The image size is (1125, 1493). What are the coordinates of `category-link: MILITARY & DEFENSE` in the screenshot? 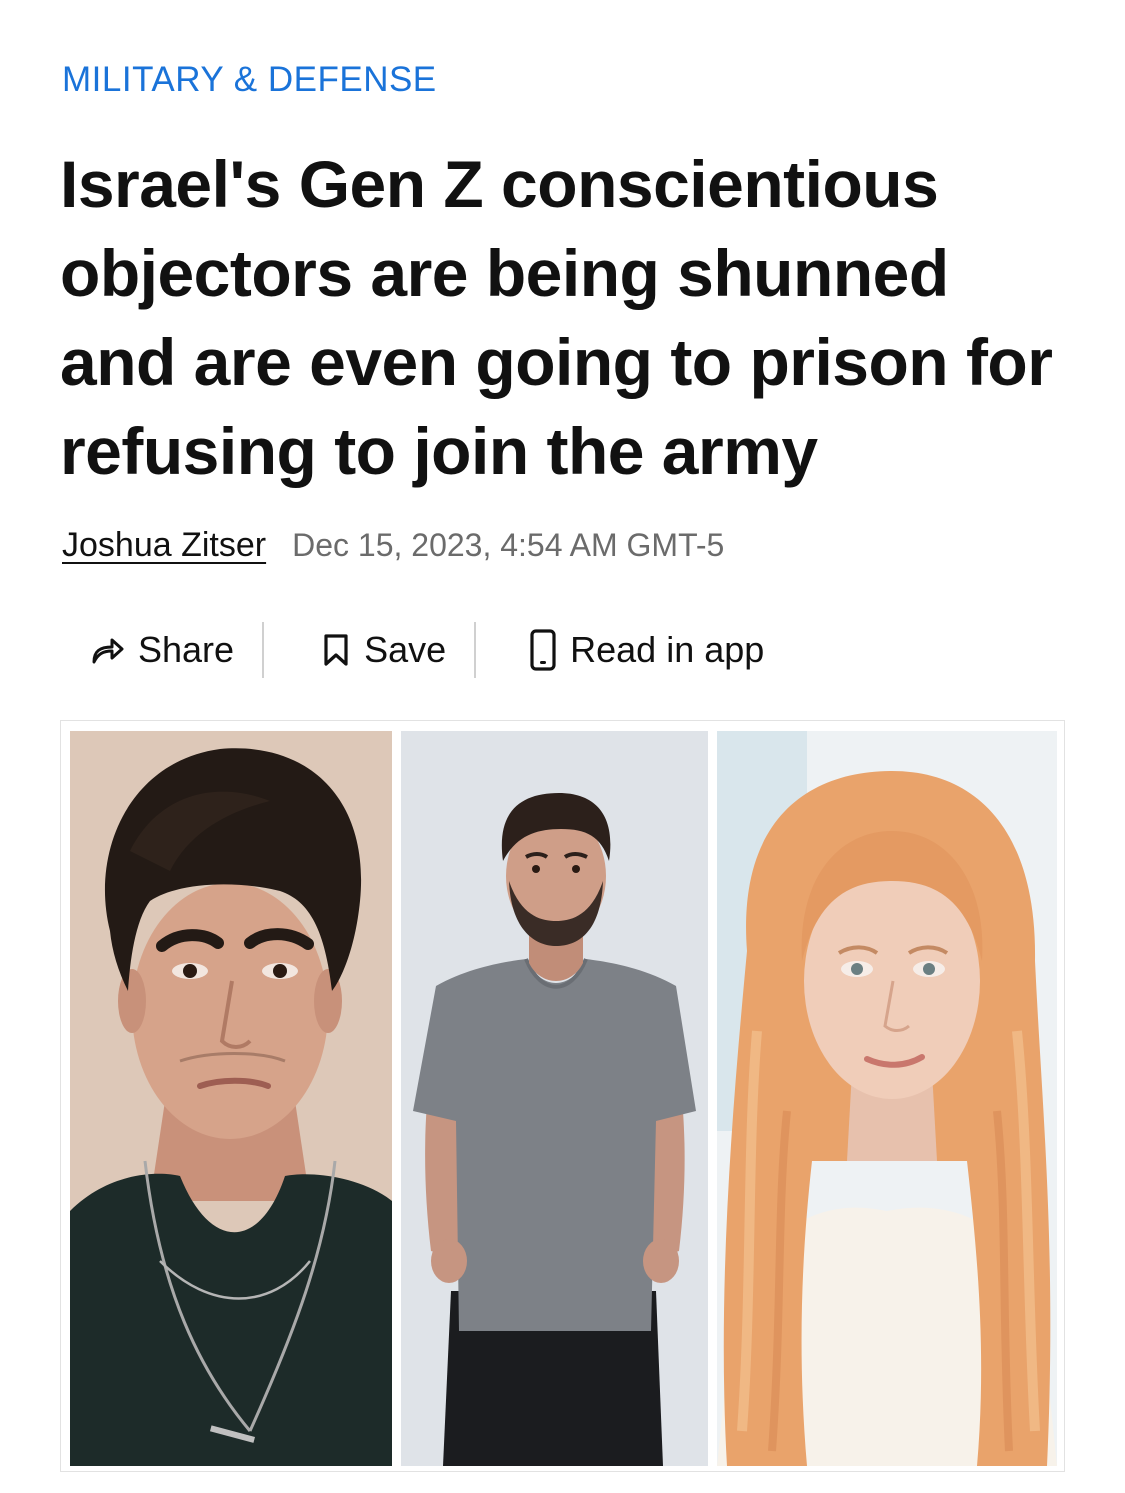 It's located at (249, 80).